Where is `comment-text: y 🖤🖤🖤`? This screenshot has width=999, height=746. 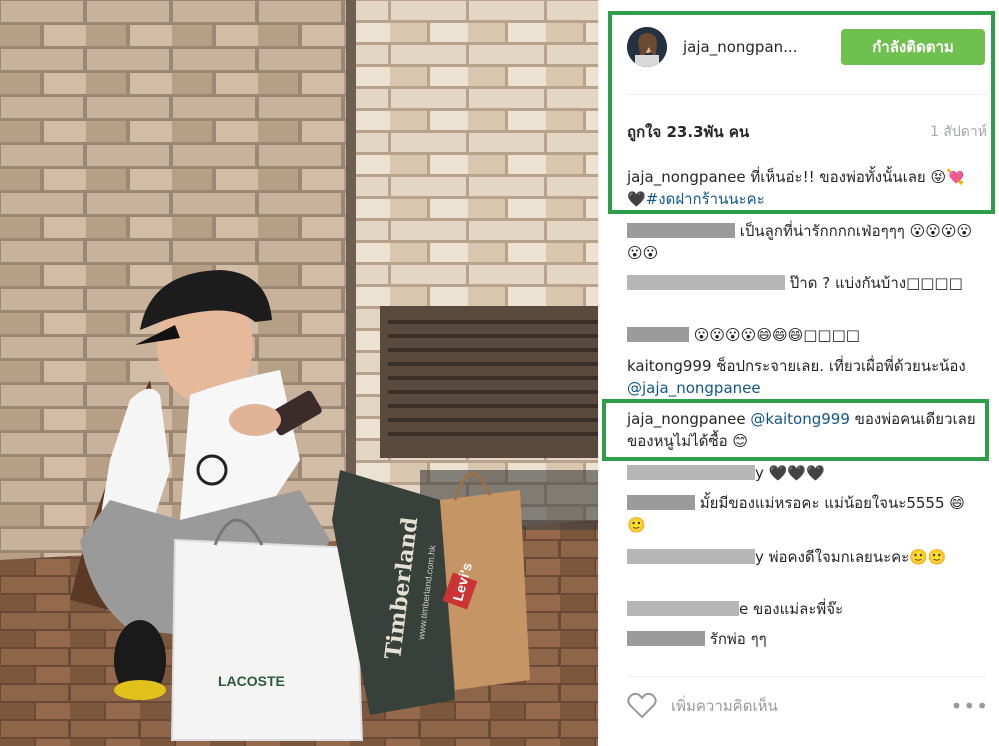 comment-text: y 🖤🖤🖤 is located at coordinates (790, 473).